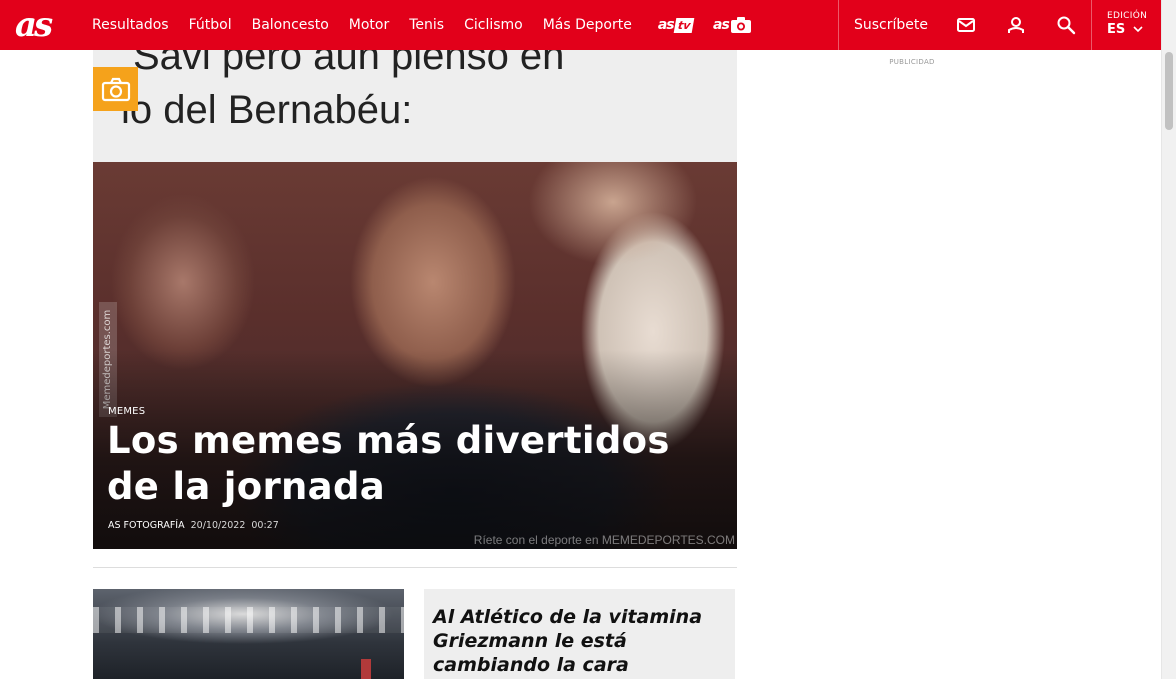 The height and width of the screenshot is (679, 1176). I want to click on article-kicker: MEMES, so click(126, 411).